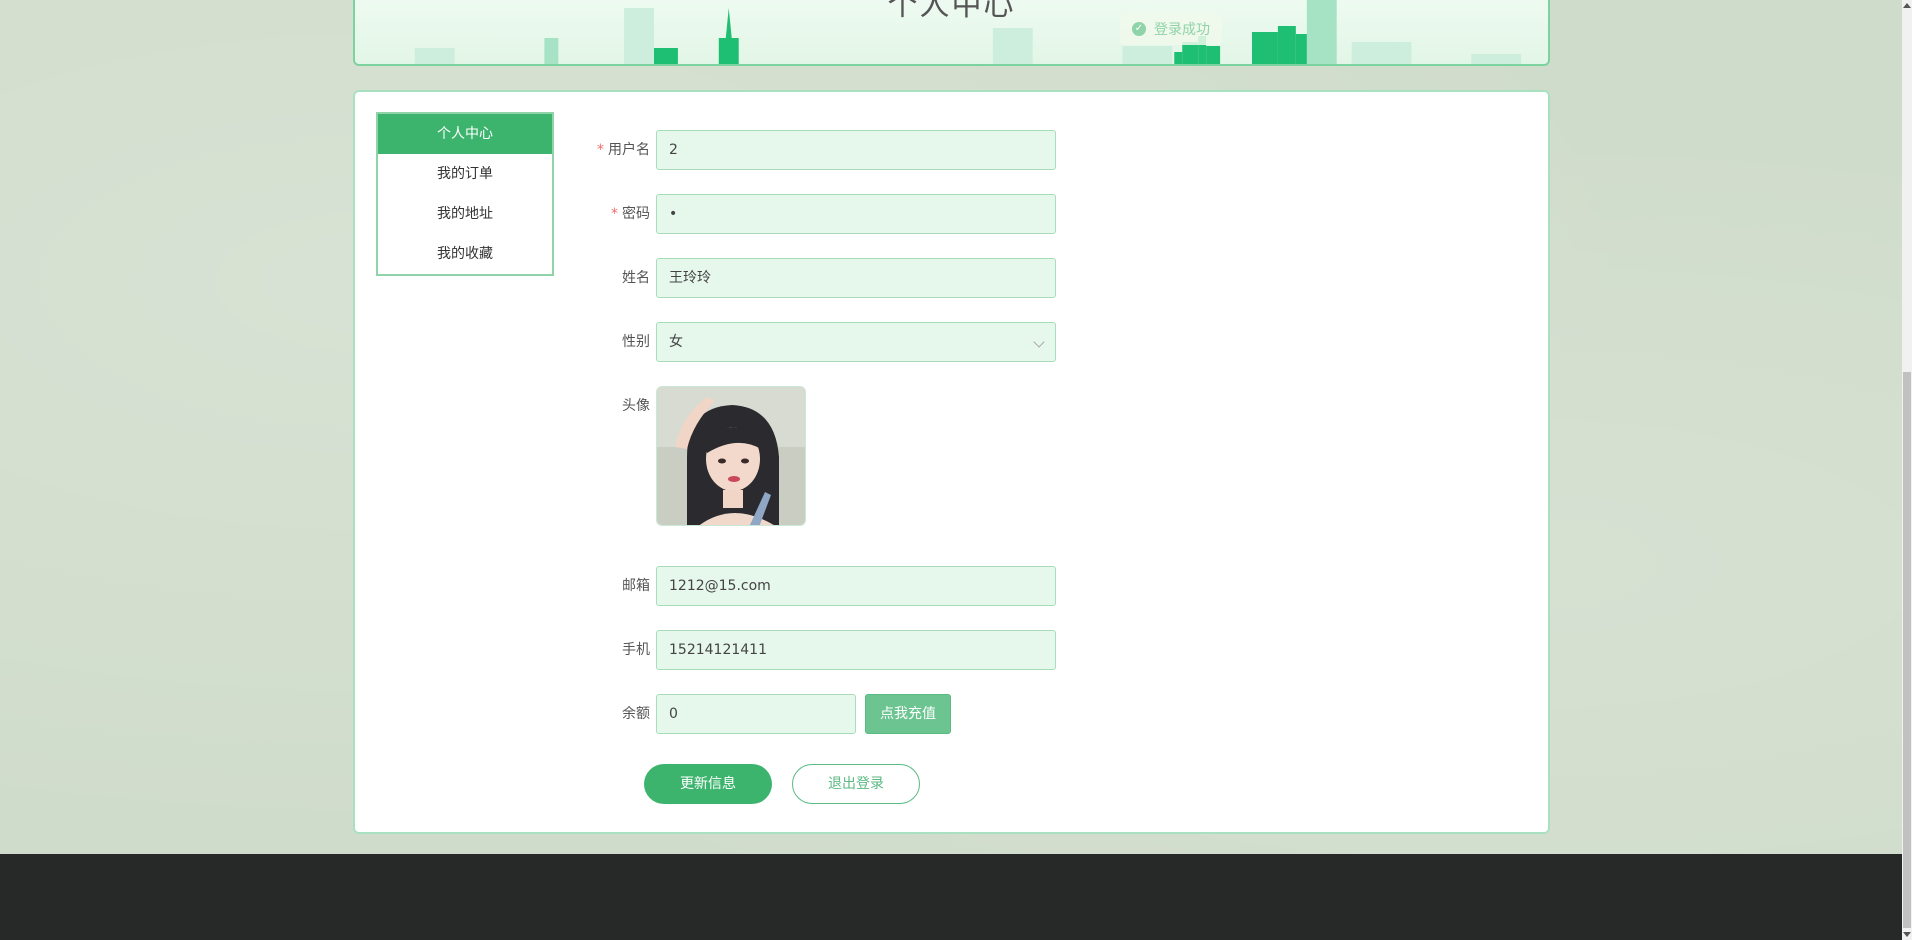 Image resolution: width=1912 pixels, height=940 pixels. What do you see at coordinates (908, 714) in the screenshot?
I see `recharge-button: 点我充值` at bounding box center [908, 714].